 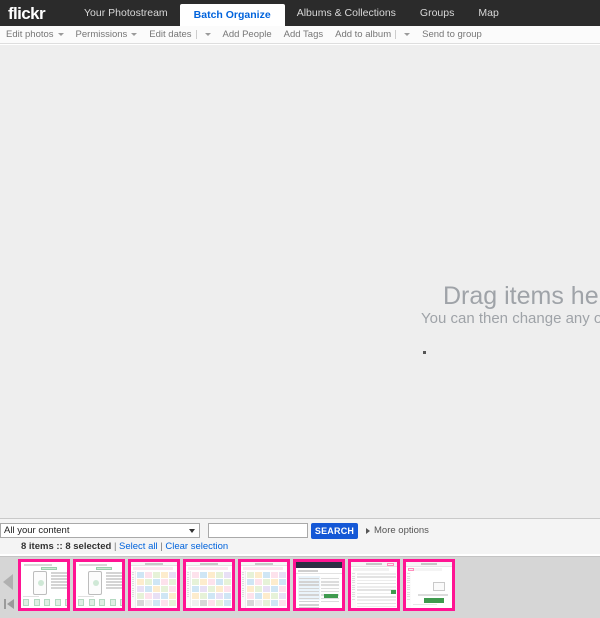 I want to click on more-options-toggle: More options, so click(x=397, y=530).